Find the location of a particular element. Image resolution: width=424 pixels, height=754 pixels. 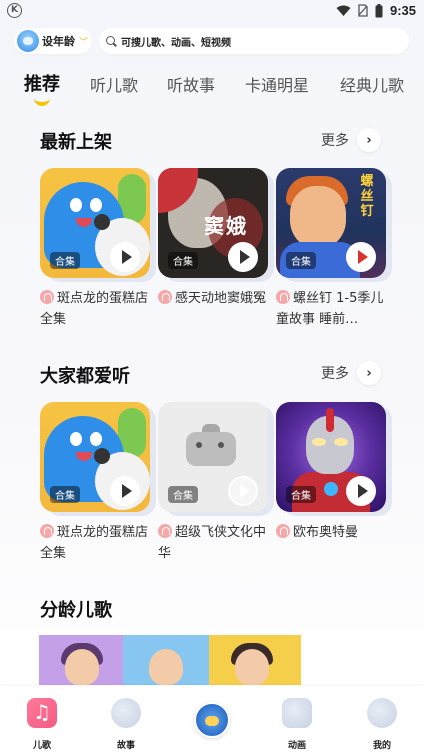

album-card: 窦娥 合集 感天动地窦娥冤 is located at coordinates (216, 238).